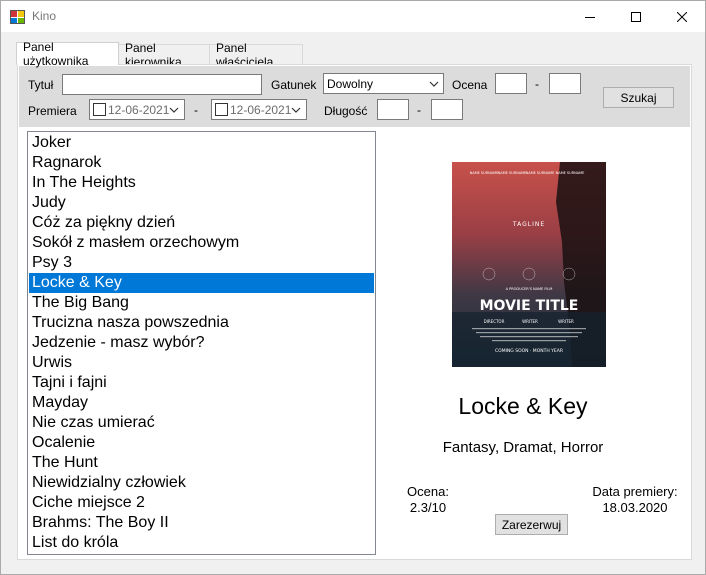 The width and height of the screenshot is (706, 575). I want to click on title-filter-input, so click(162, 84).